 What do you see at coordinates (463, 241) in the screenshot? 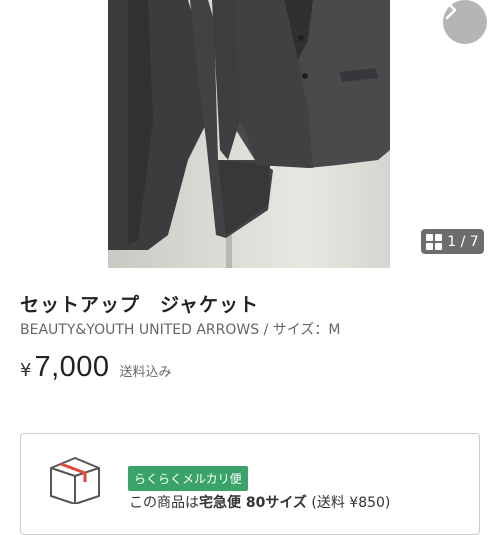
I see `image-counter-text: 1 / 7` at bounding box center [463, 241].